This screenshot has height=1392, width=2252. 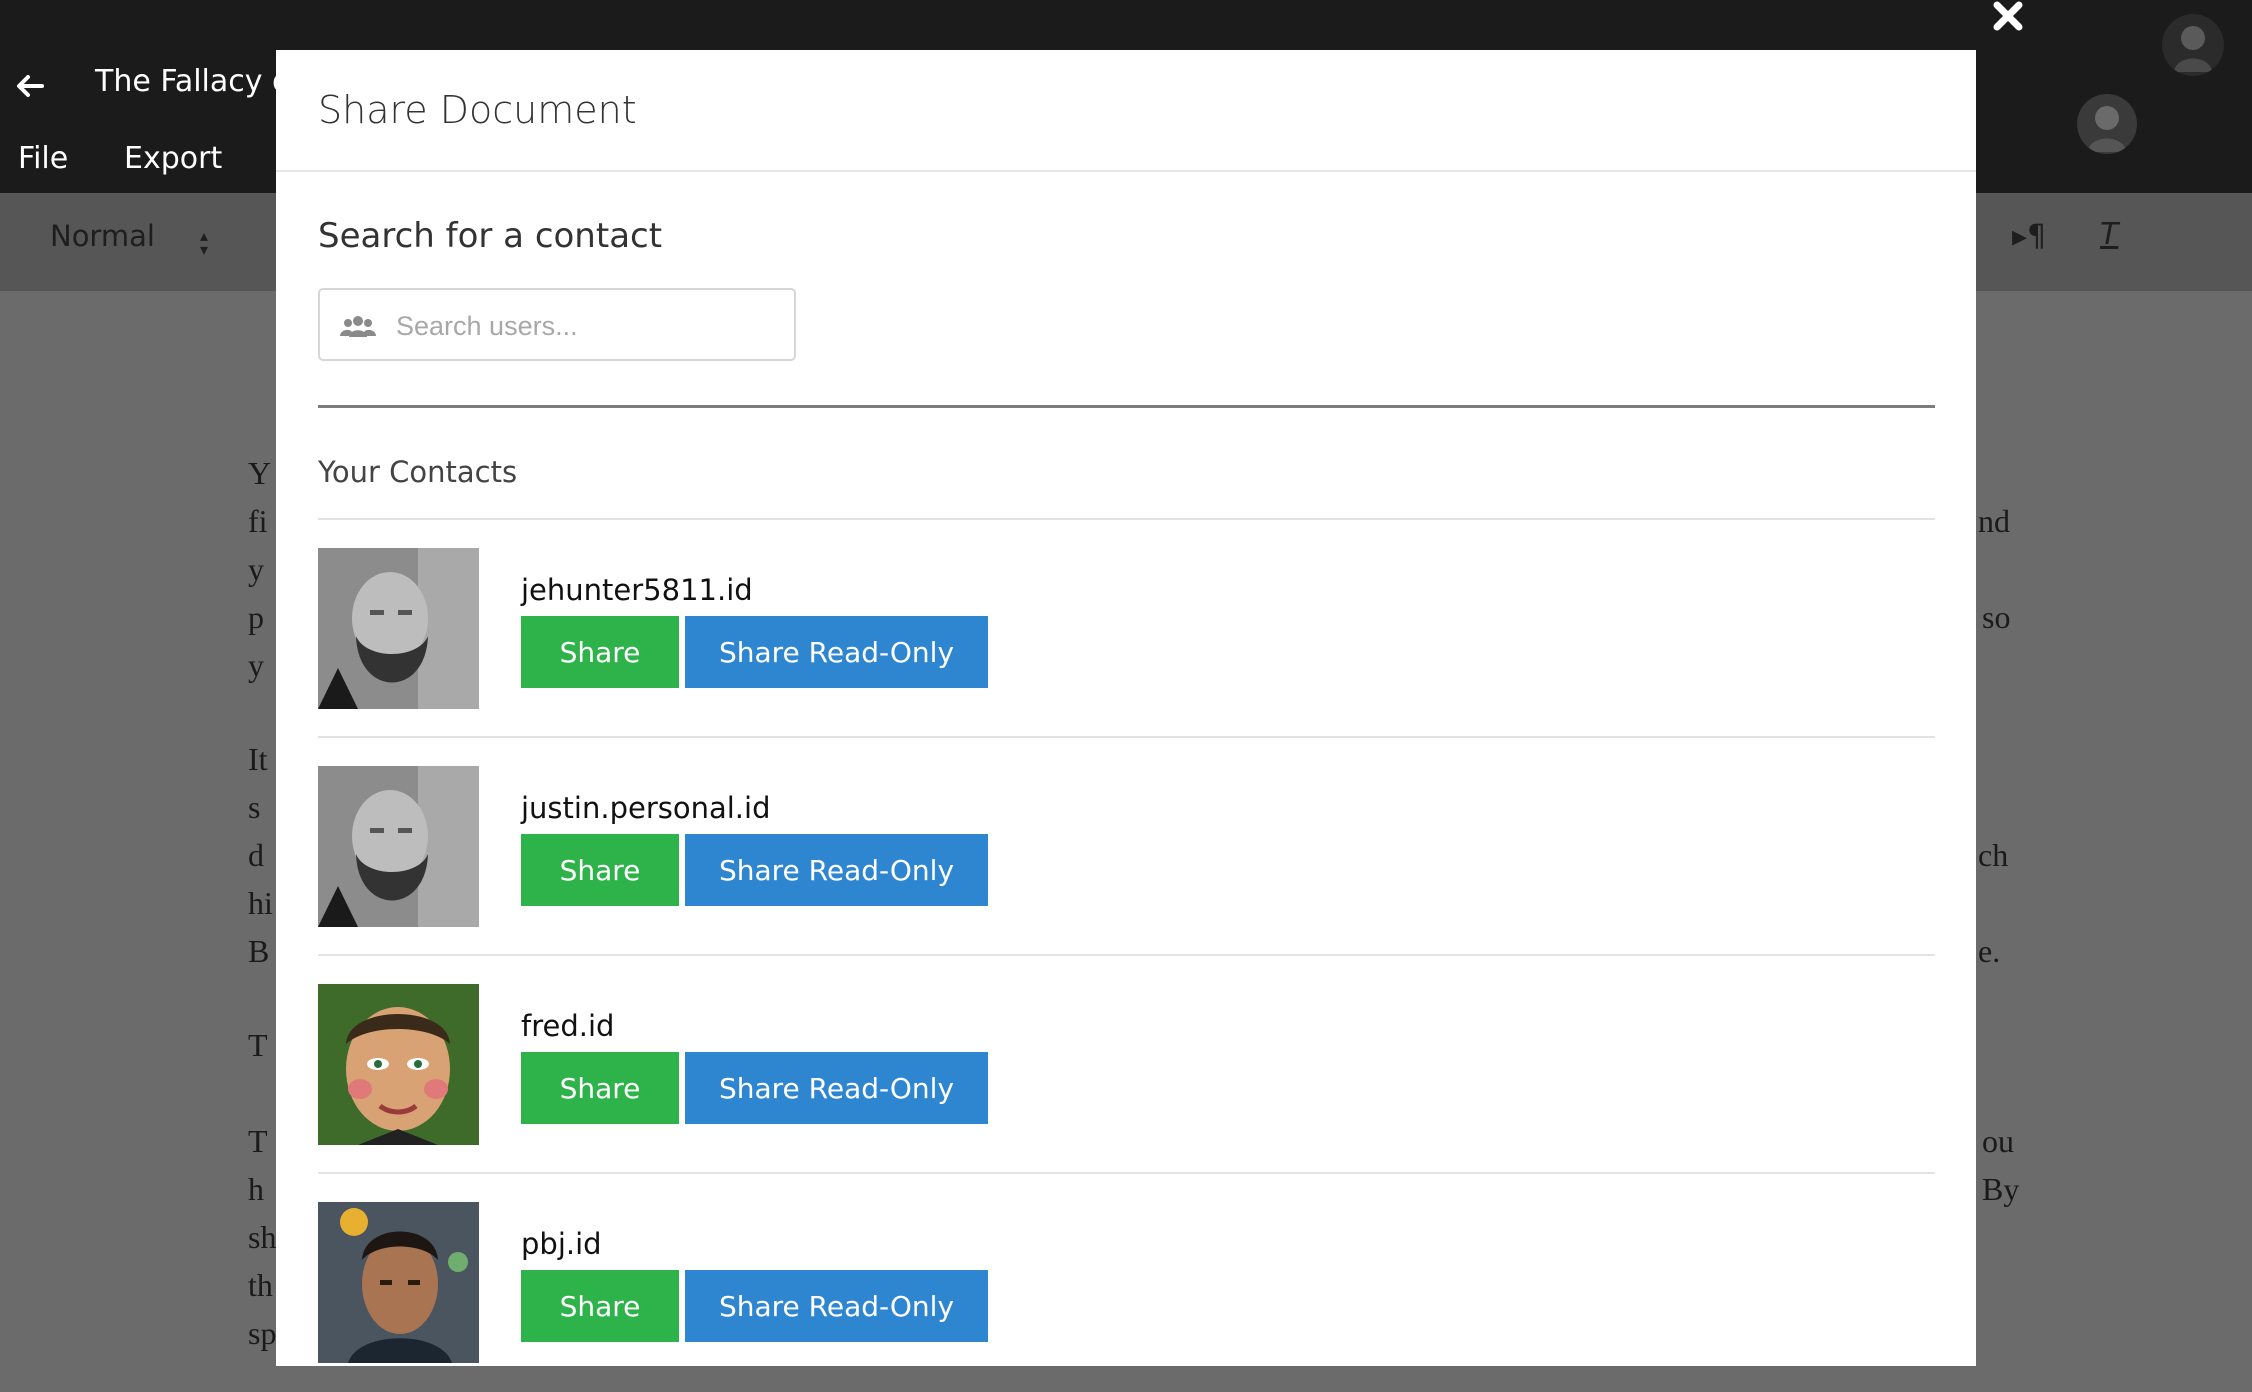 I want to click on contact-name: fred.id, so click(x=568, y=1026).